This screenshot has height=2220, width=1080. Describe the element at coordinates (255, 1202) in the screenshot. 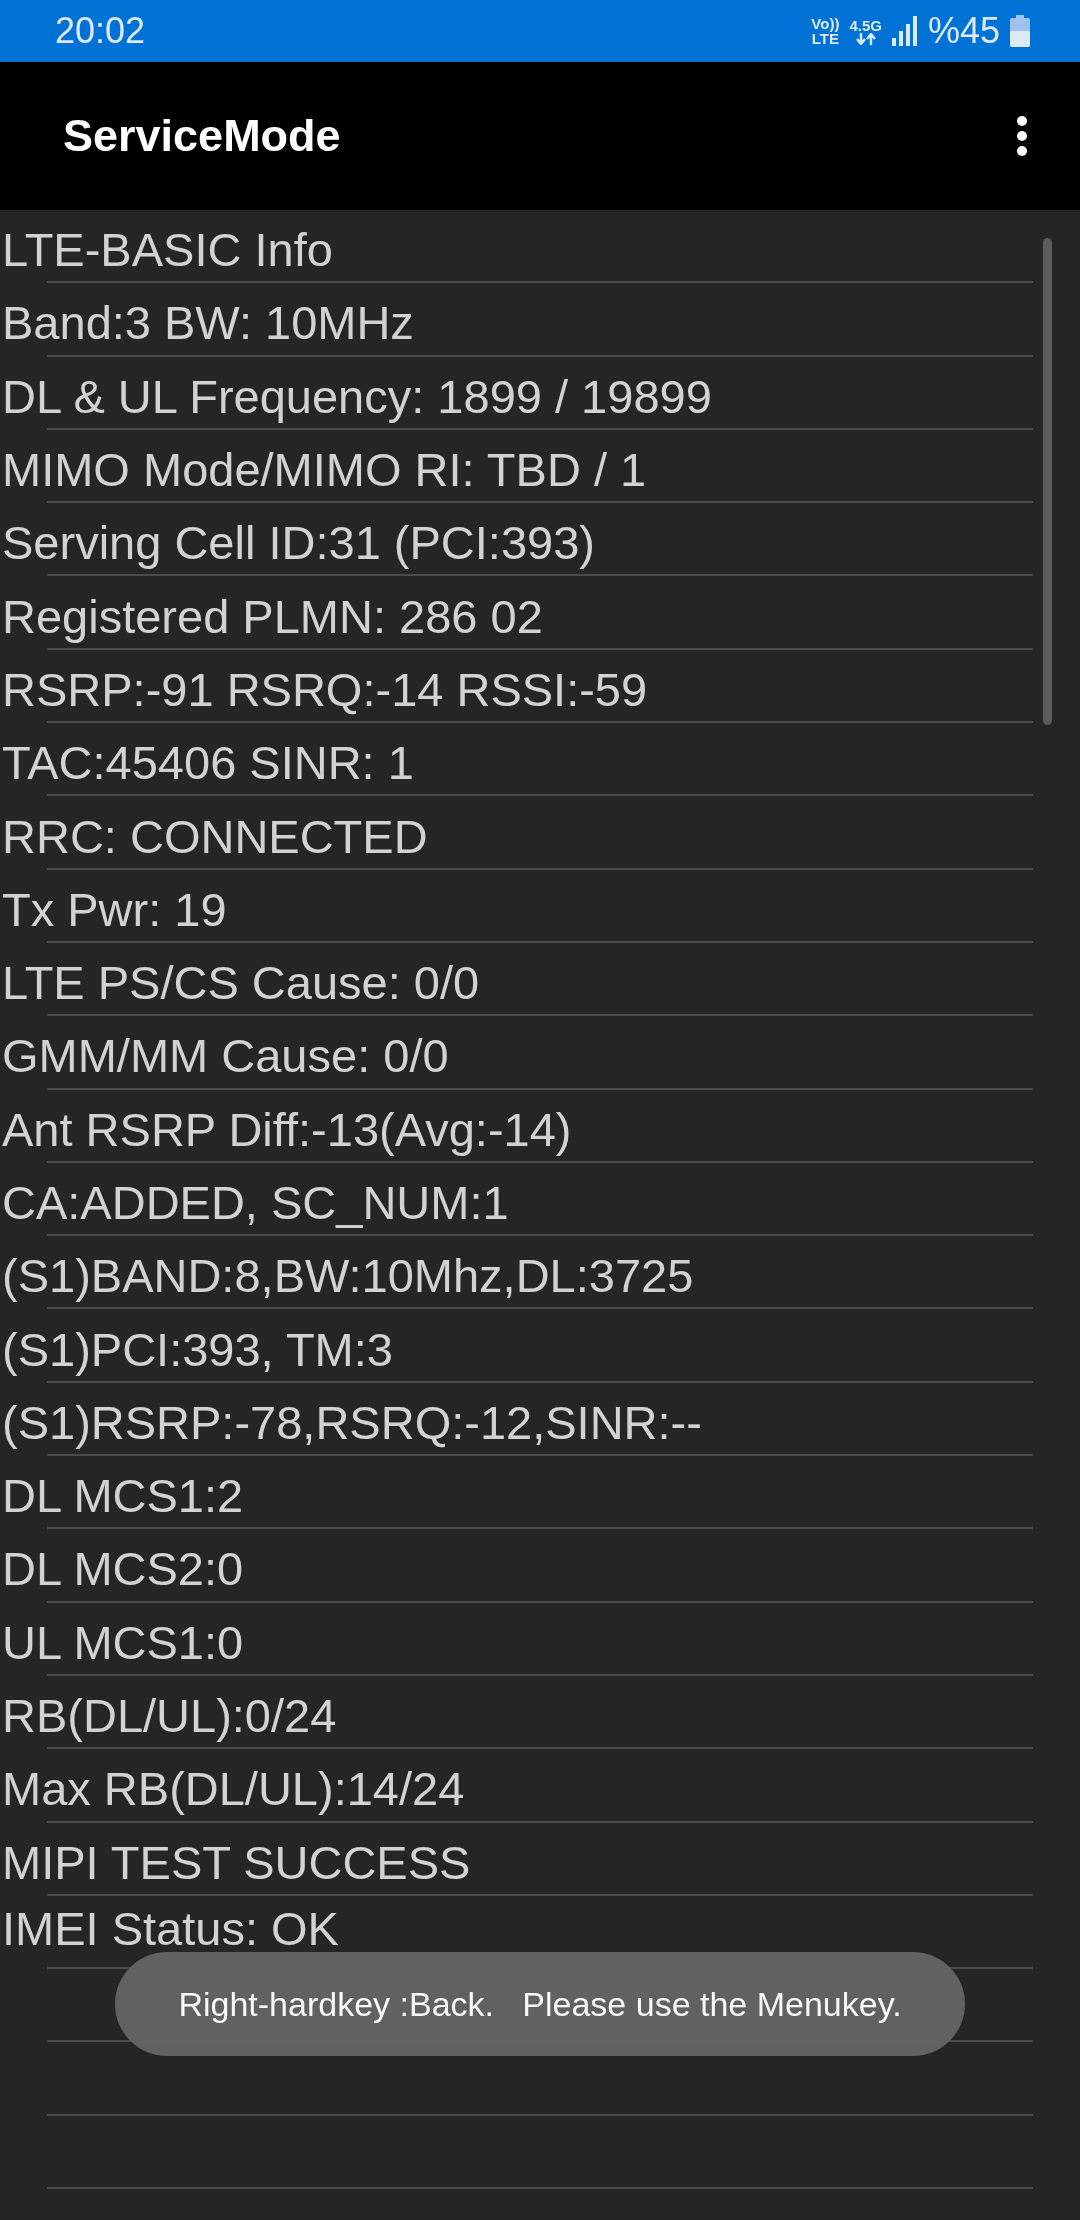

I see `info-line: CA:ADDED, SC_NUM:1` at that location.